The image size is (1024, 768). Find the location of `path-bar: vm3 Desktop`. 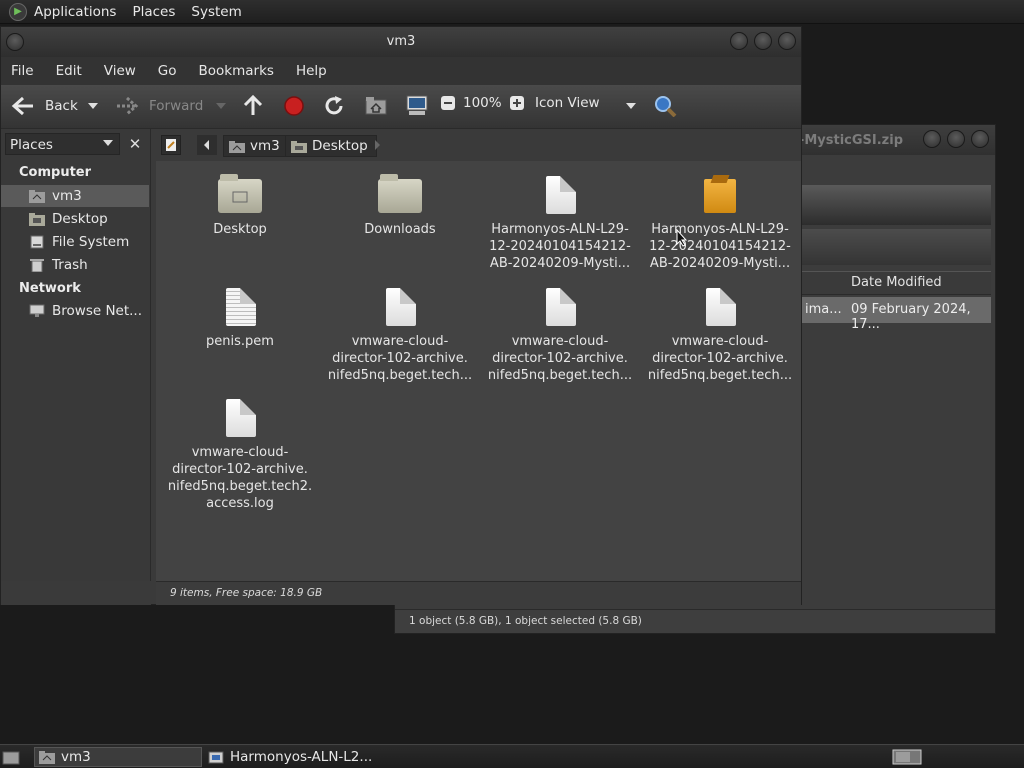

path-bar: vm3 Desktop is located at coordinates (477, 145).